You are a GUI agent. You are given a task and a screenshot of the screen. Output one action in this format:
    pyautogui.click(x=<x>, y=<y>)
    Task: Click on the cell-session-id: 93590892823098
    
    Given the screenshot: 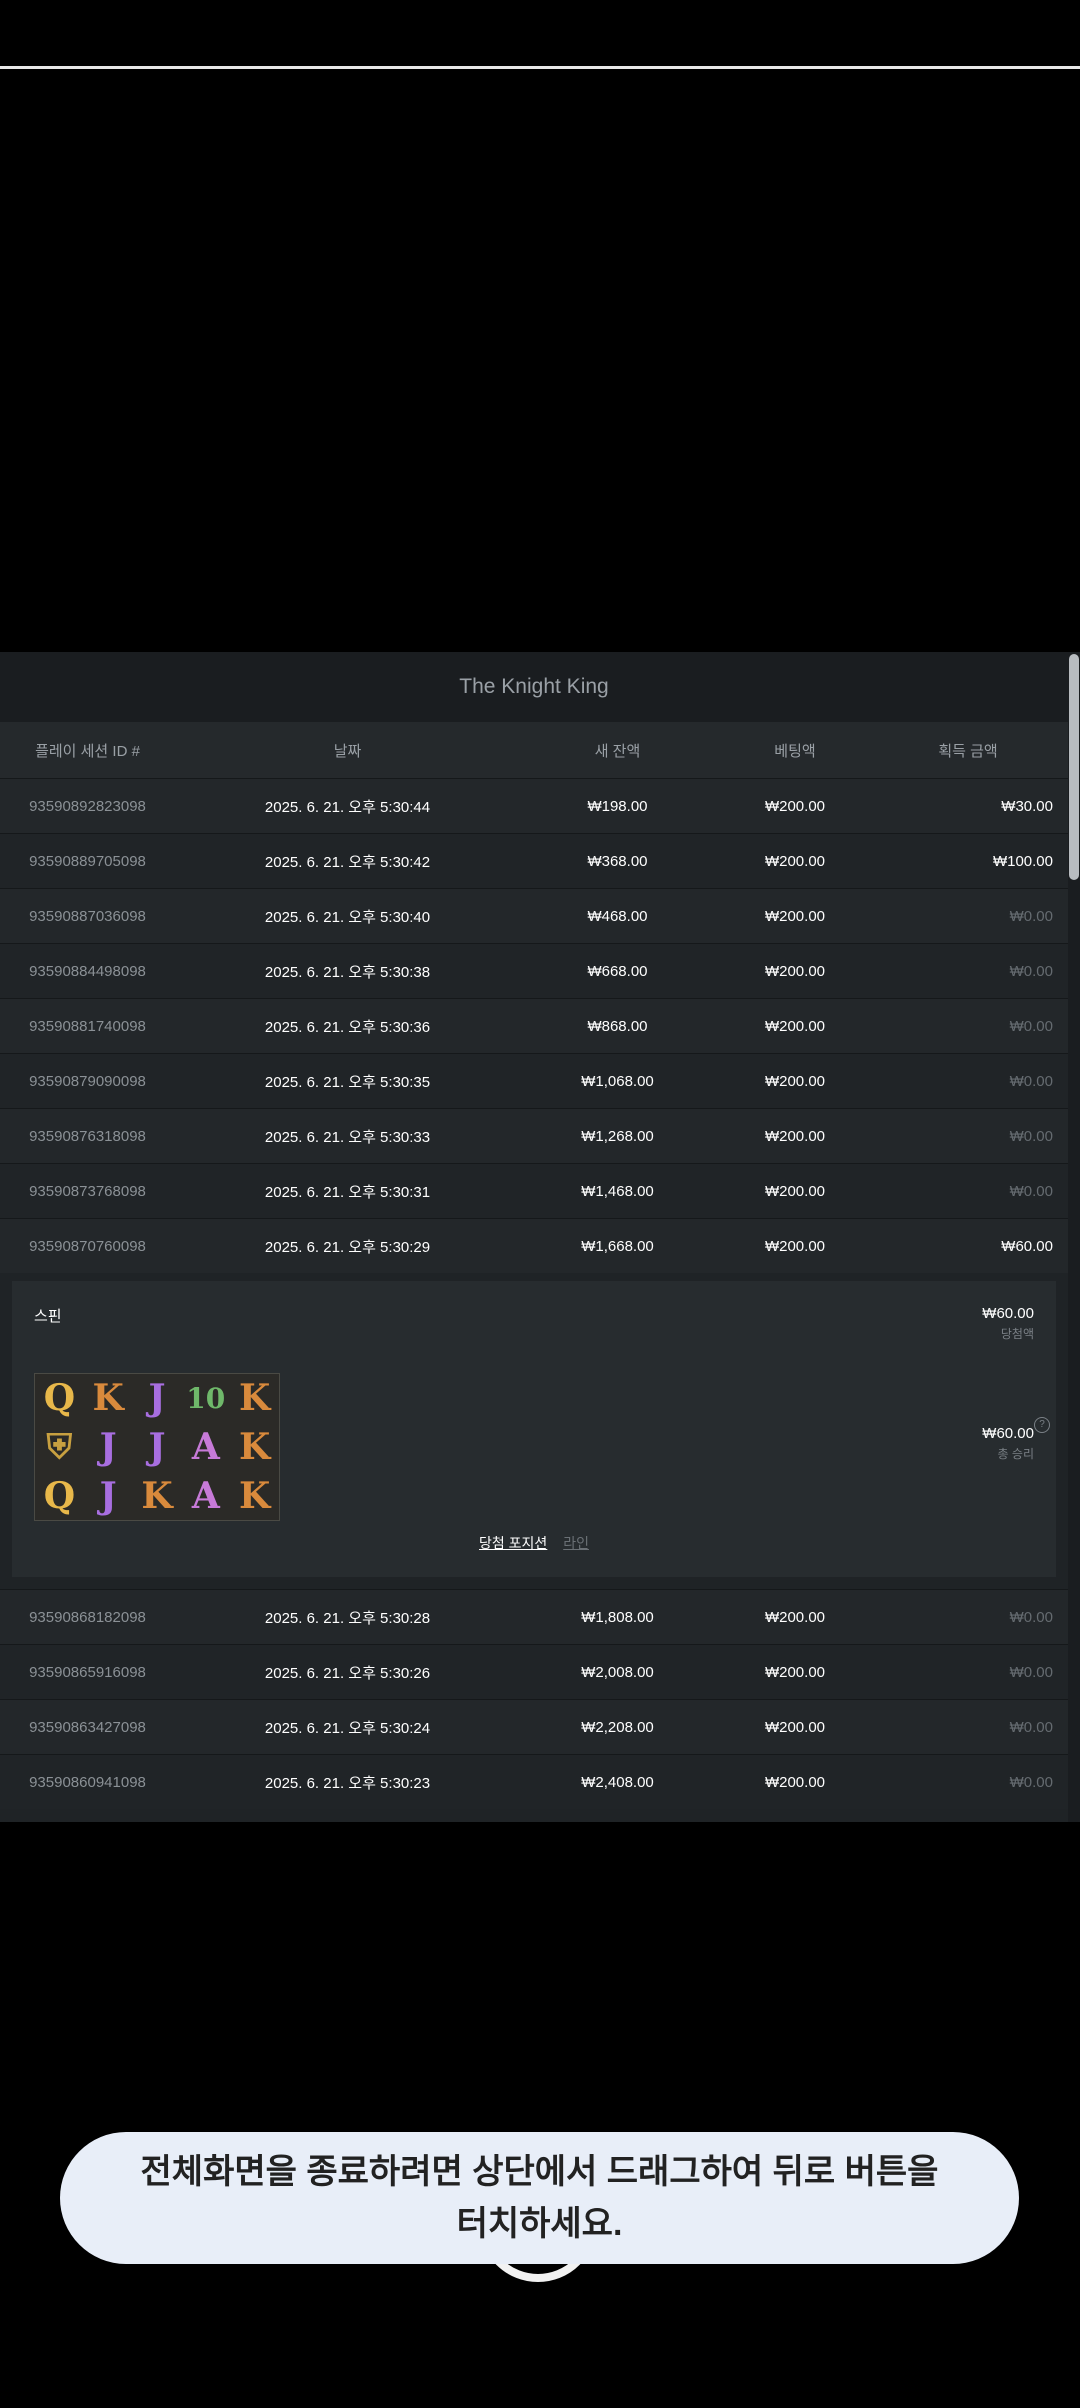 What is the action you would take?
    pyautogui.click(x=87, y=806)
    